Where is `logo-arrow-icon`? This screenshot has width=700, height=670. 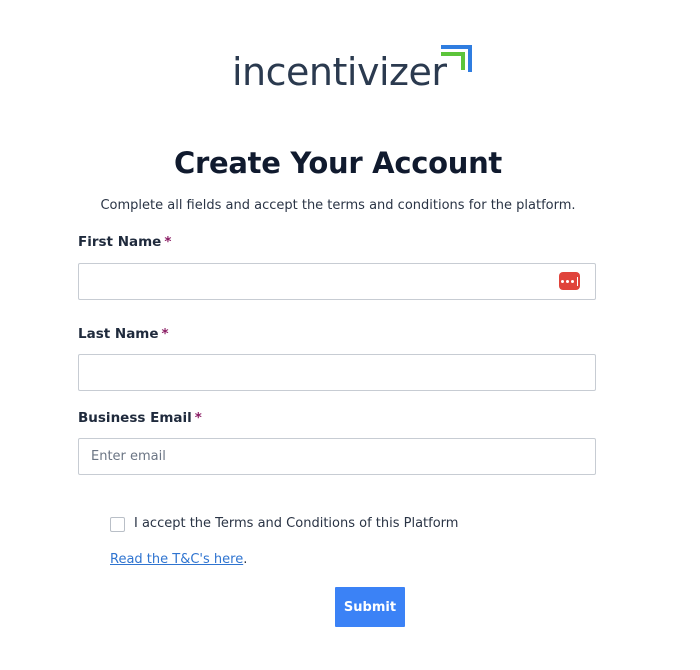 logo-arrow-icon is located at coordinates (456, 58).